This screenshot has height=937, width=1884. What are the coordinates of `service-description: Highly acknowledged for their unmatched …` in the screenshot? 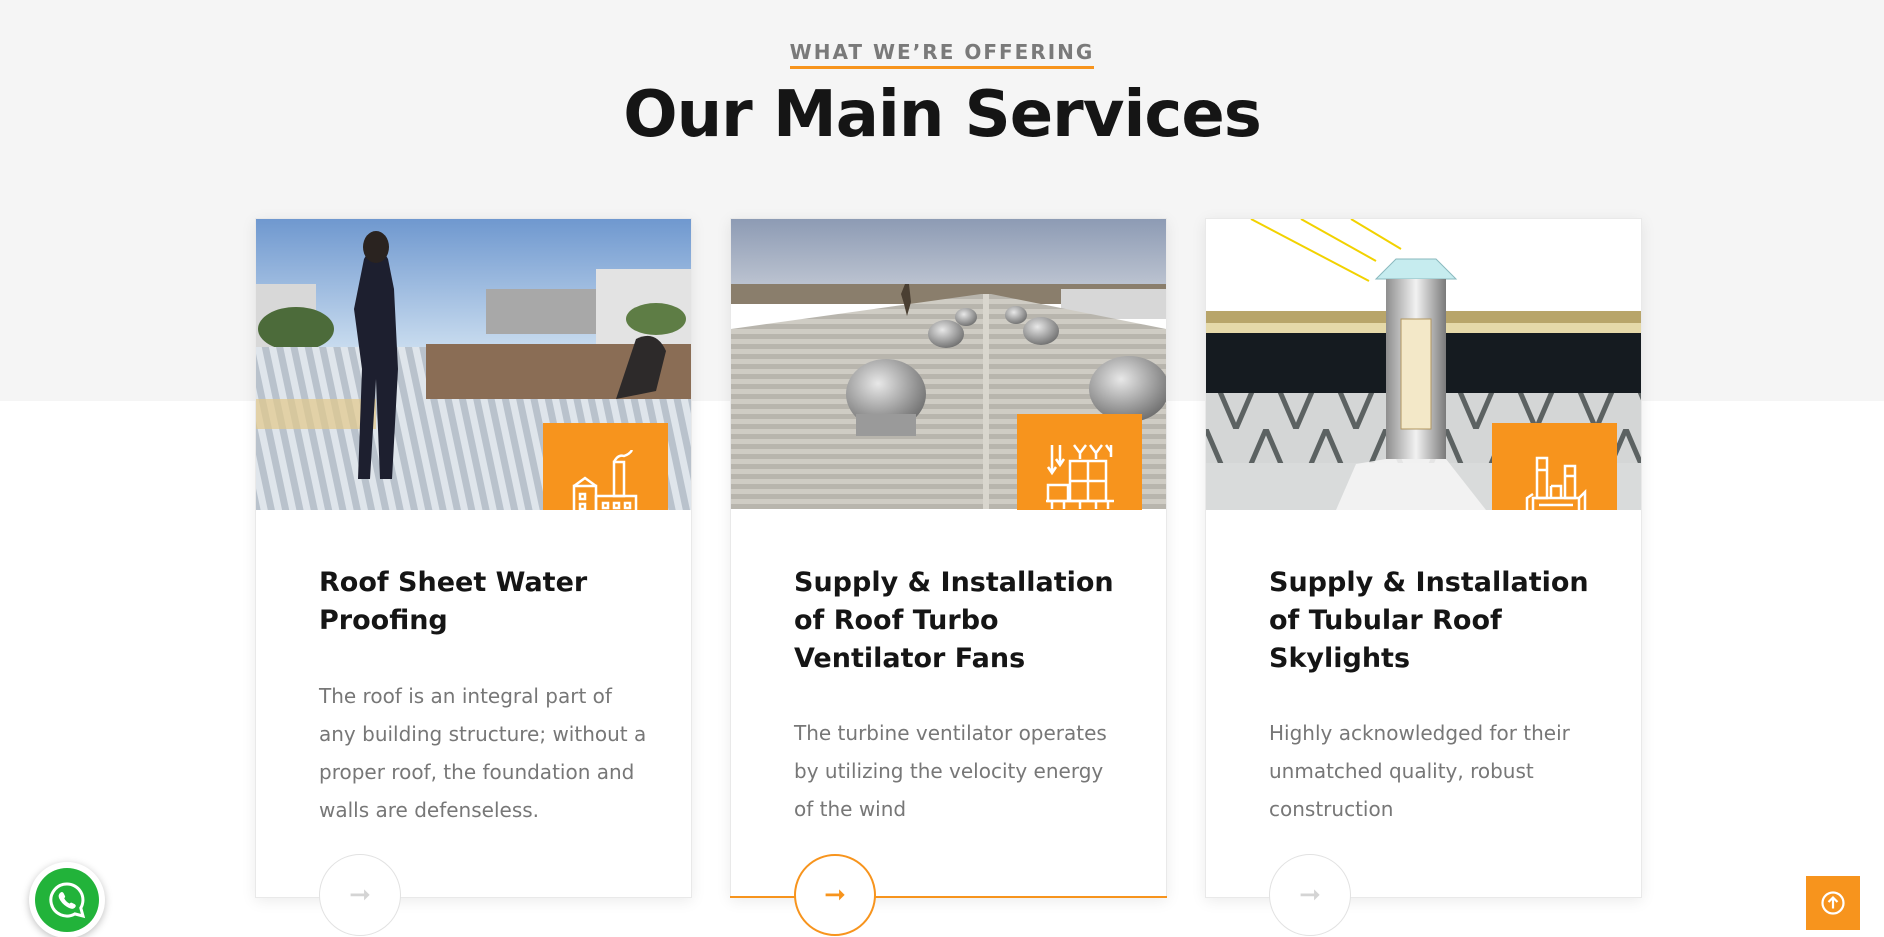 It's located at (1419, 771).